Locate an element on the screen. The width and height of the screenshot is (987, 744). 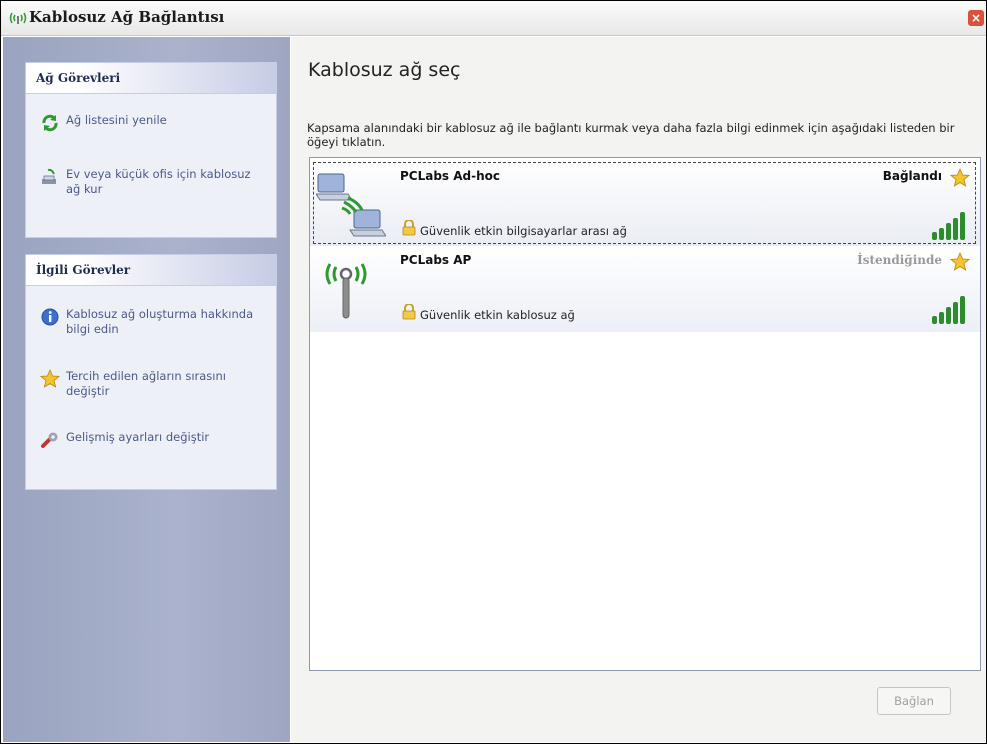
task-label: Ev veya küçük ofis için kablosuz ağ kur is located at coordinates (158, 181).